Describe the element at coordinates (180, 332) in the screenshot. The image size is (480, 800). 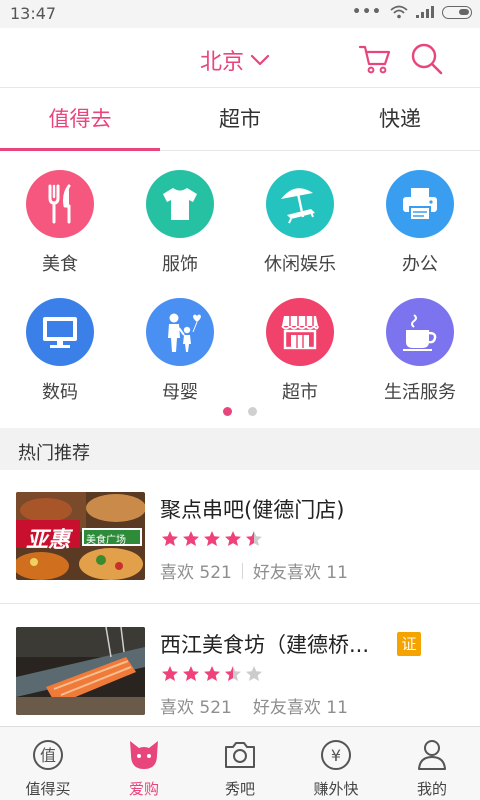
I see `parent-child-icon` at that location.